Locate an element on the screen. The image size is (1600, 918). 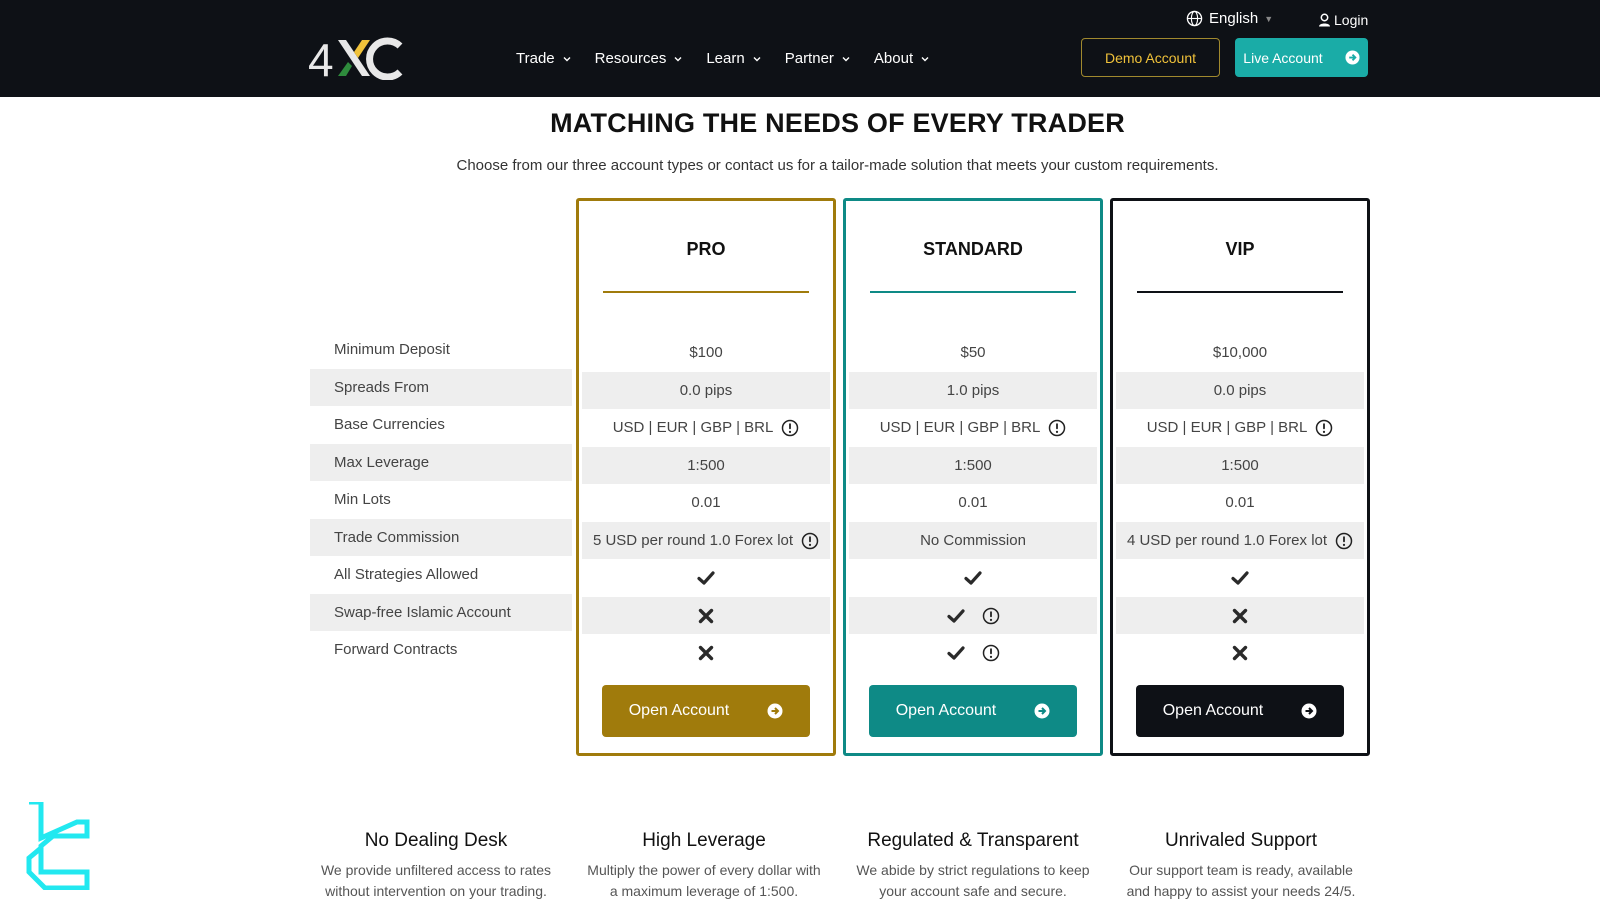
demo-account-label: Demo Account is located at coordinates (1150, 57).